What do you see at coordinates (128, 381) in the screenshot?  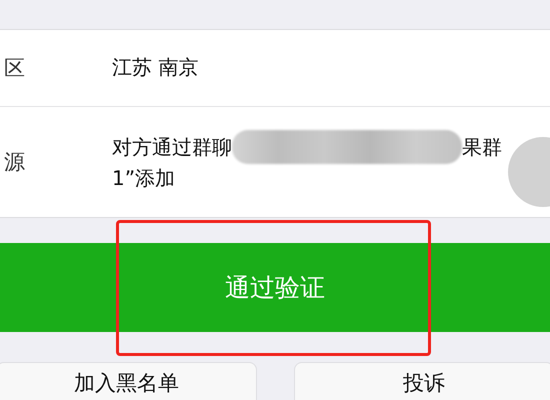 I see `action-button: 加入黑名单` at bounding box center [128, 381].